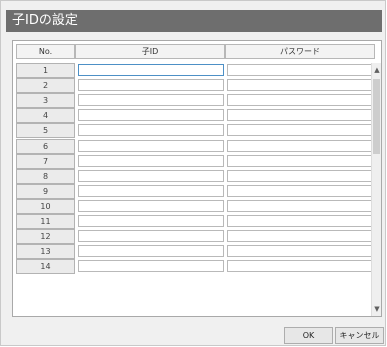 Image resolution: width=387 pixels, height=347 pixels. I want to click on row-number: 8, so click(45, 176).